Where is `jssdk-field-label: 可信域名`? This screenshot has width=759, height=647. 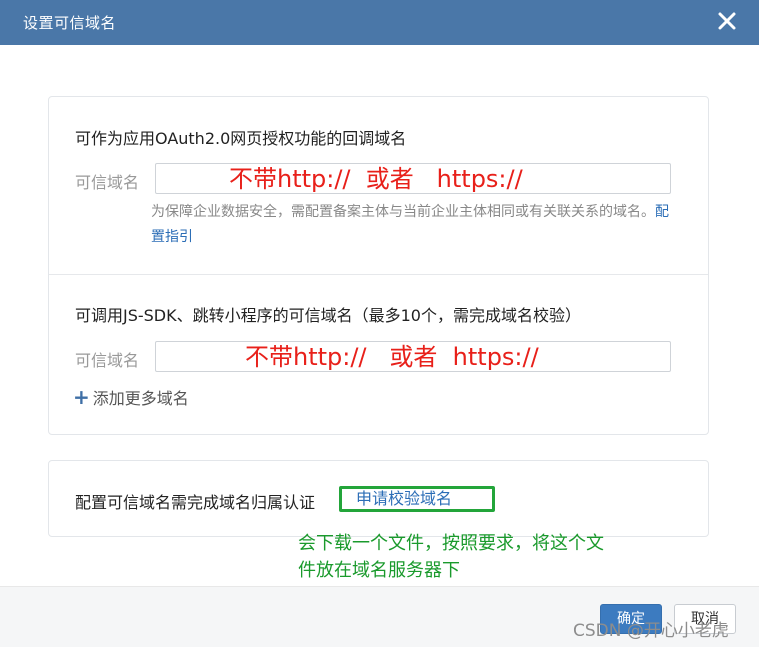
jssdk-field-label: 可信域名 is located at coordinates (107, 360).